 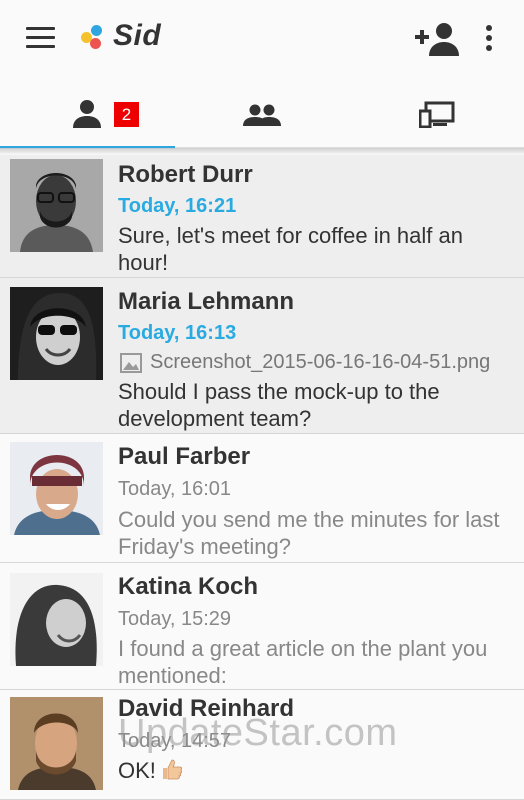 What do you see at coordinates (438, 39) in the screenshot?
I see `add-person-icon` at bounding box center [438, 39].